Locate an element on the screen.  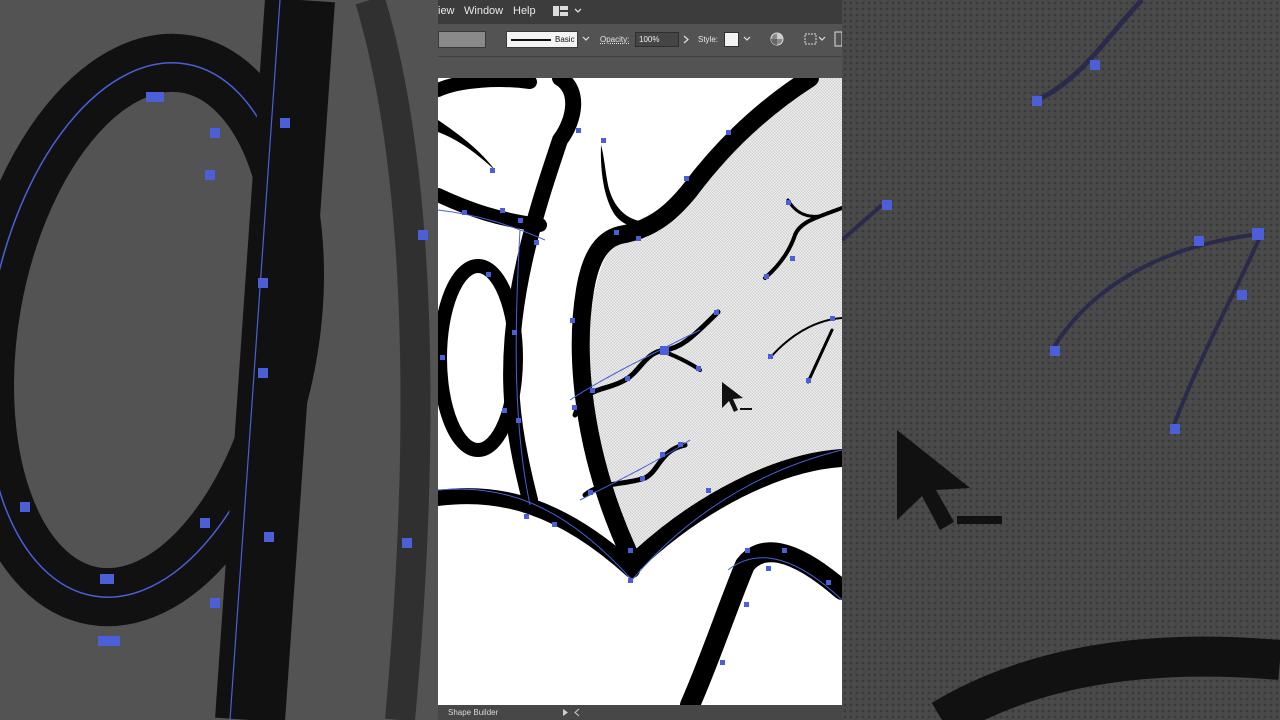
opacity-label: Opacity: is located at coordinates (614, 39).